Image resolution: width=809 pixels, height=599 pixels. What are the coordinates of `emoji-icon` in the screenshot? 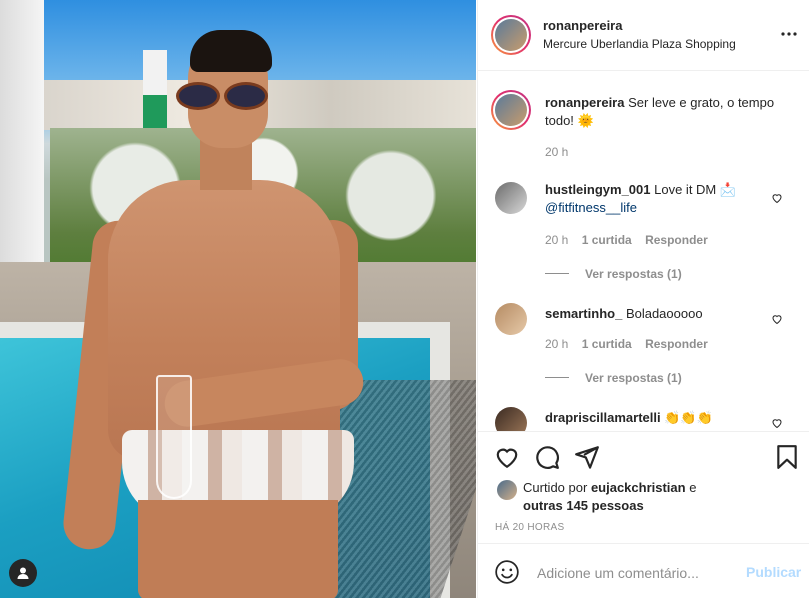 It's located at (507, 572).